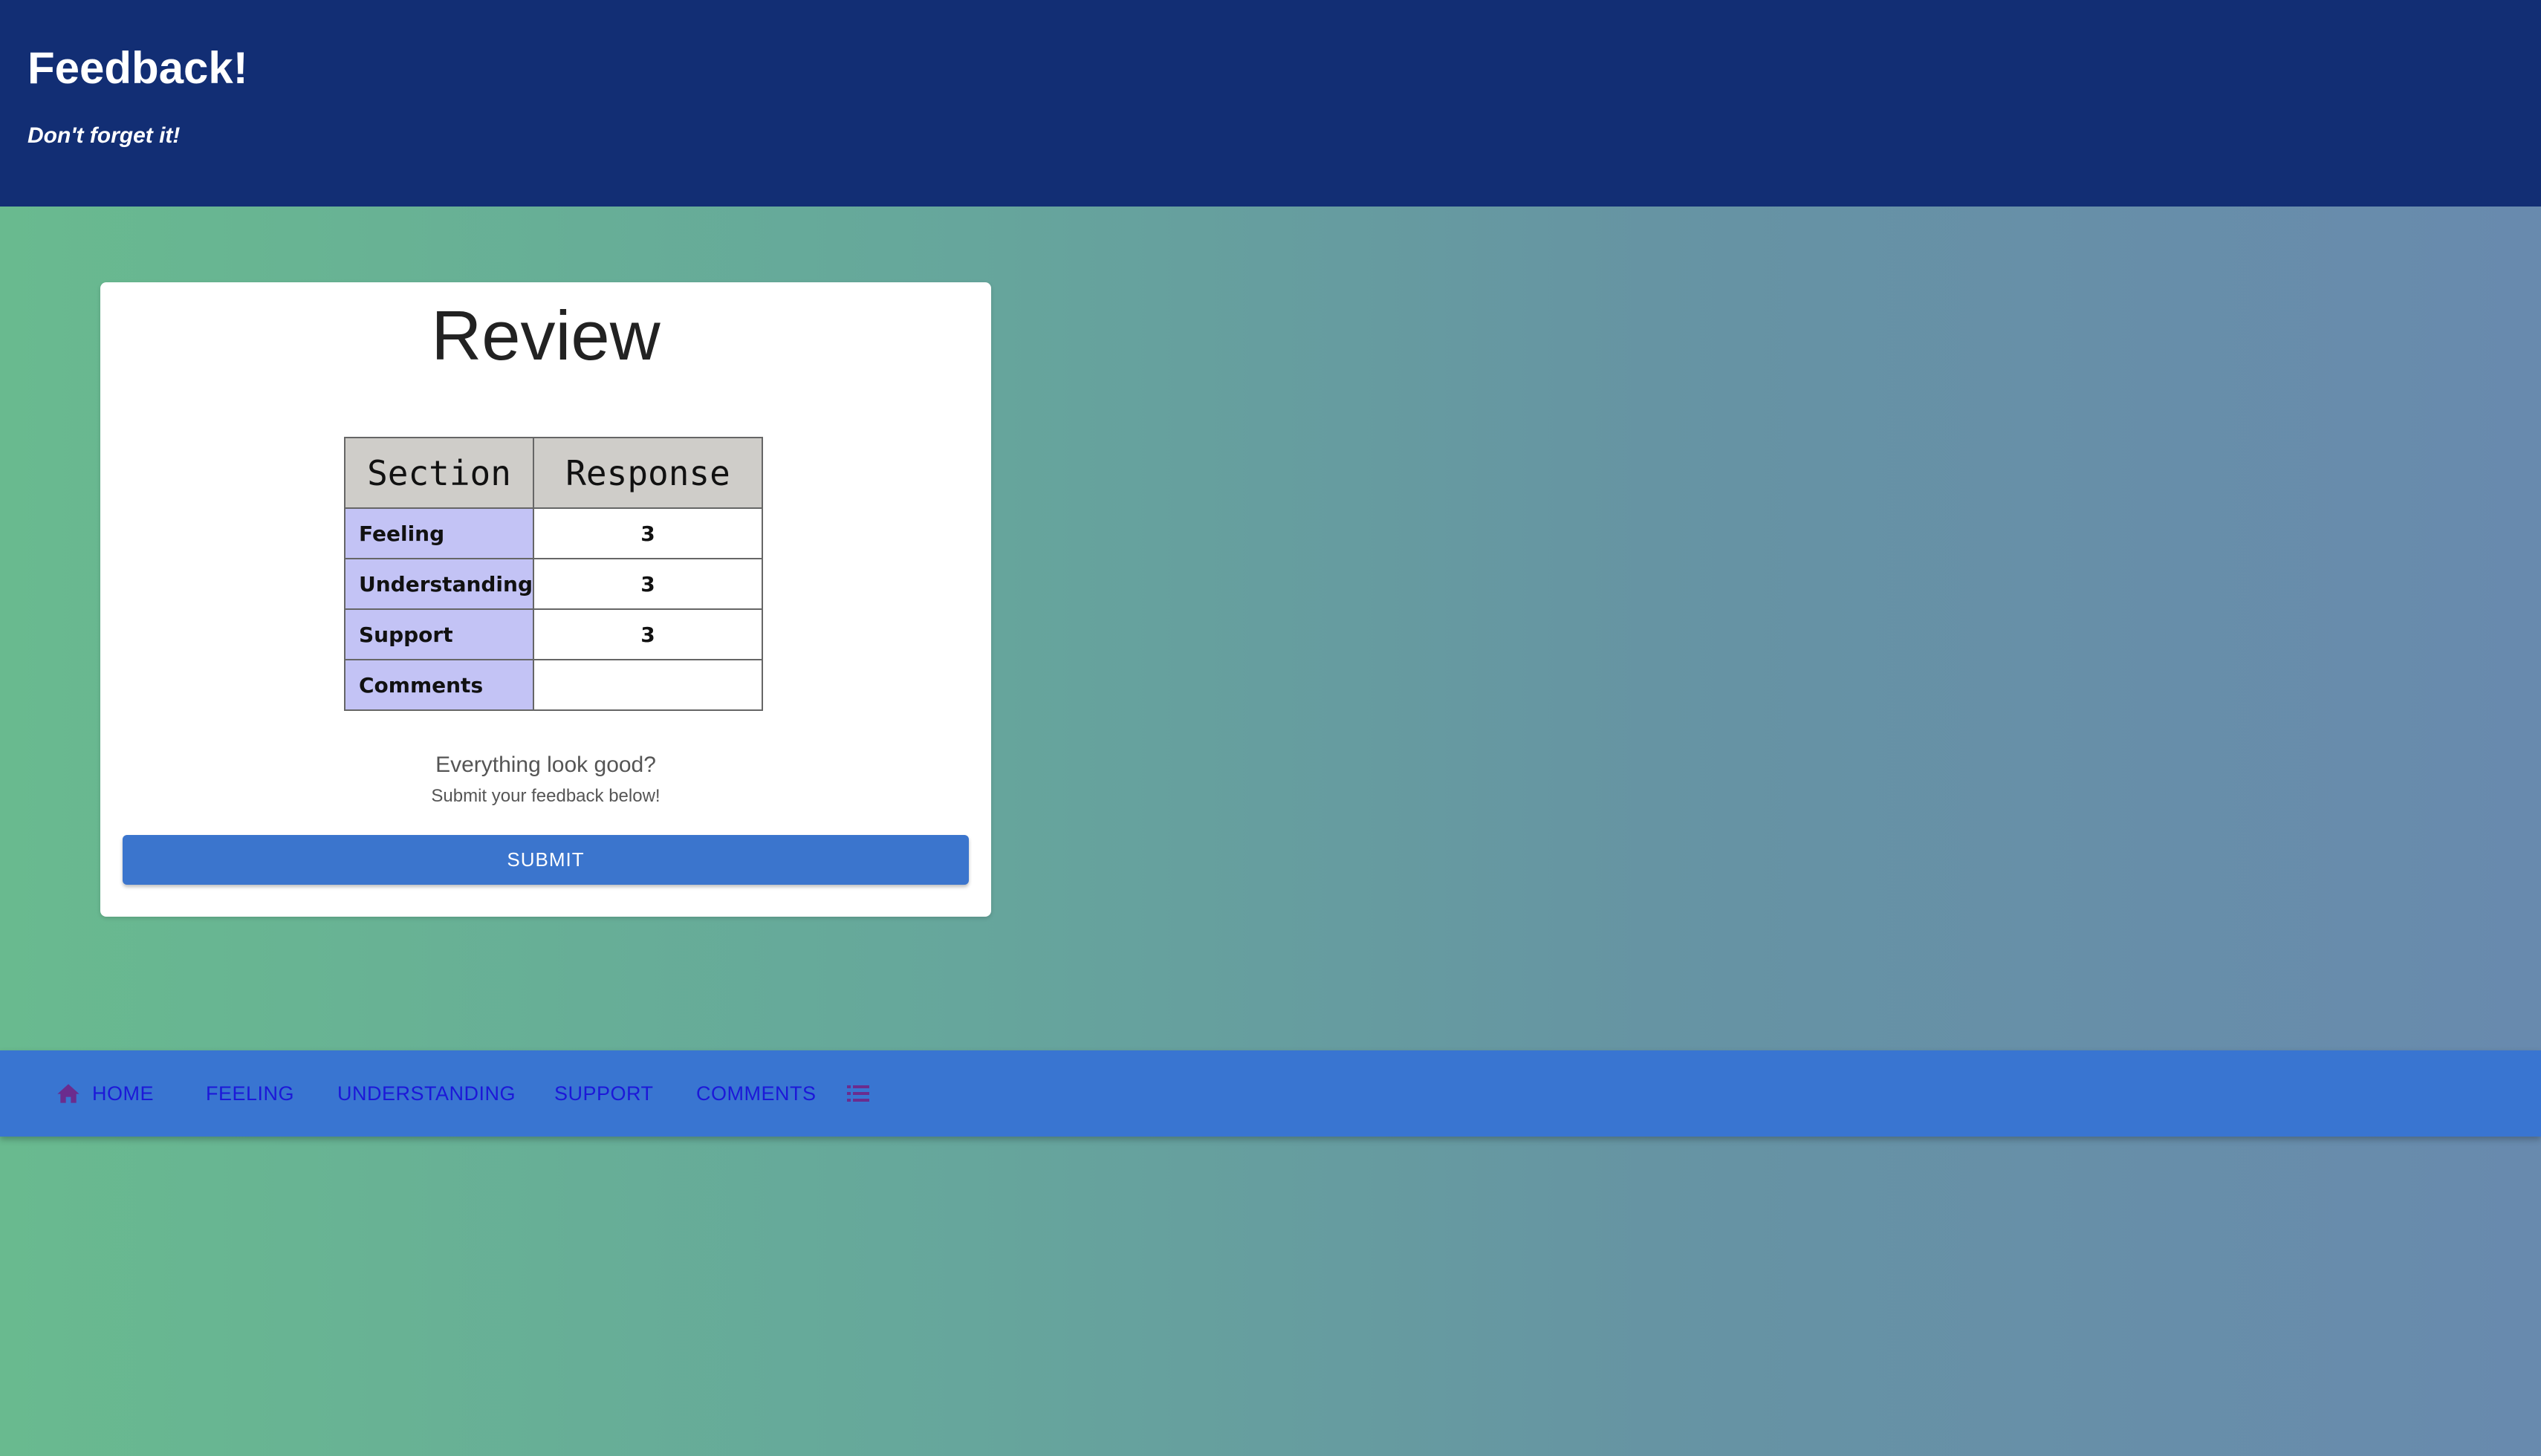 This screenshot has width=2541, height=1456. Describe the element at coordinates (104, 135) in the screenshot. I see `app-subtitle: Don't forget it!` at that location.